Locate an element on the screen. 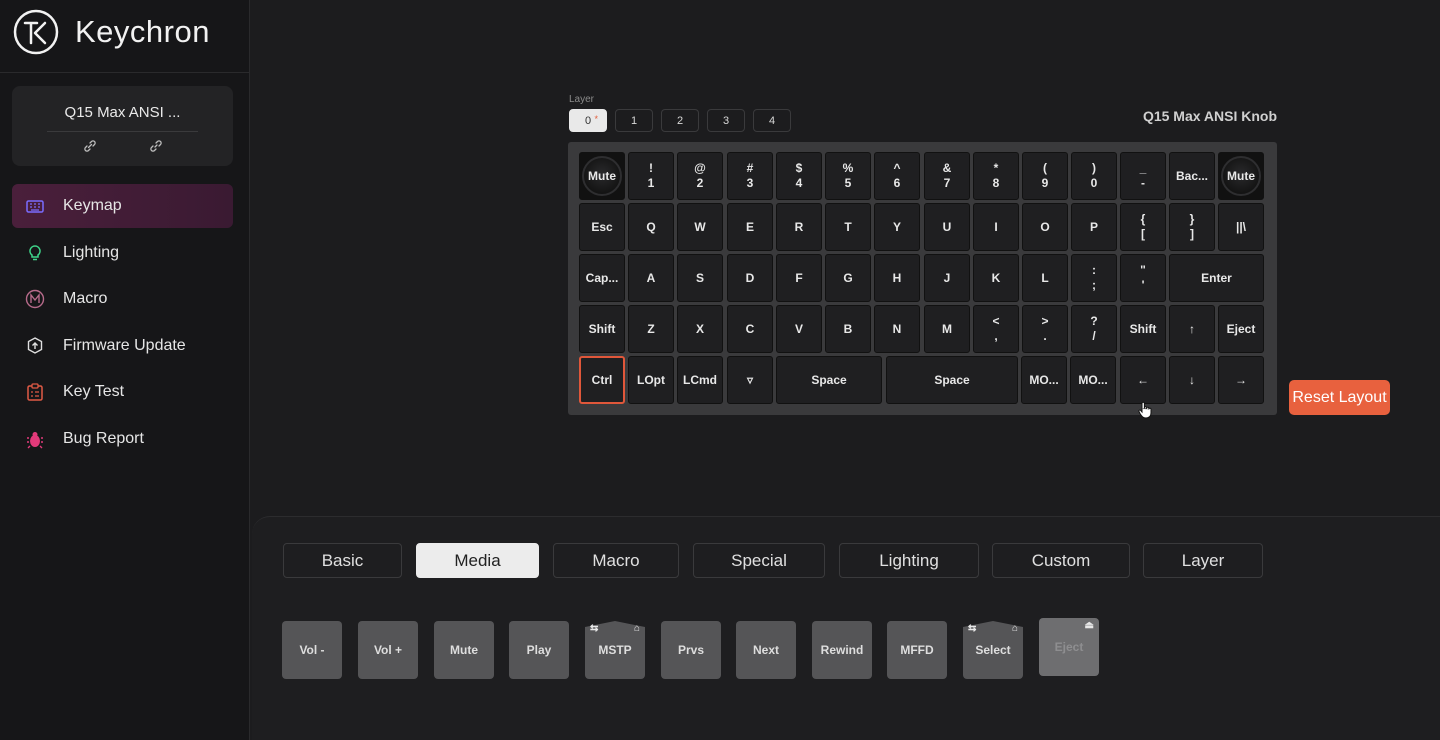 The image size is (1440, 740). keycode-vol: Vol - is located at coordinates (312, 650).